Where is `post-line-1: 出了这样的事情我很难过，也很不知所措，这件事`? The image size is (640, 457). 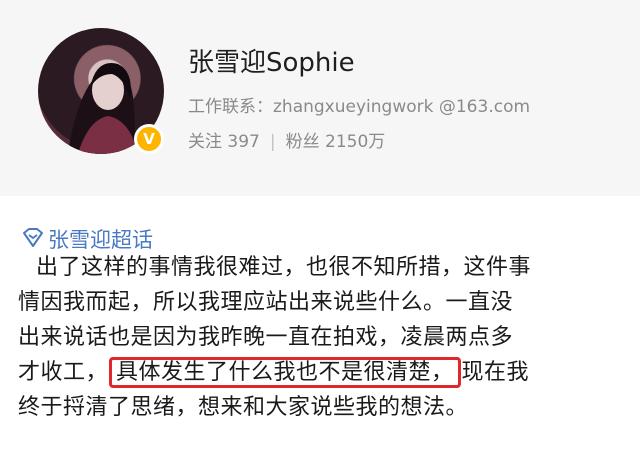 post-line-1: 出了这样的事情我很难过，也很不知所措，这件事 is located at coordinates (284, 267).